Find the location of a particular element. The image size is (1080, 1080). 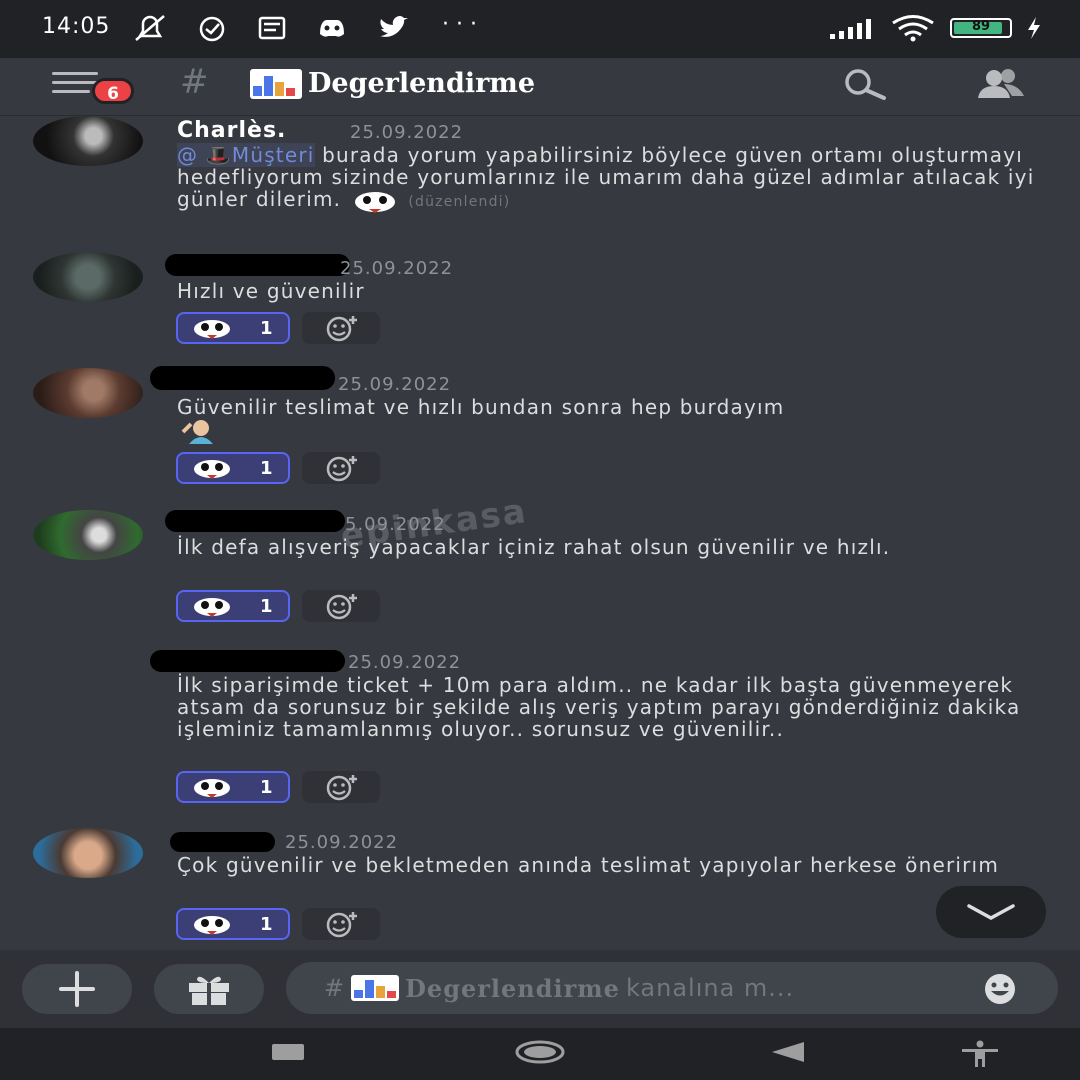

hash-icon: # is located at coordinates (194, 82).